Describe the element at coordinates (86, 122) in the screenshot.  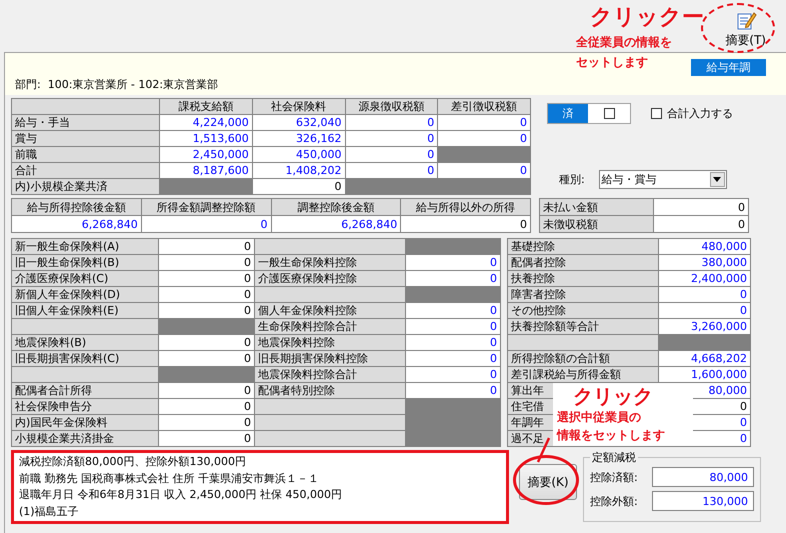
I see `row-label: 給与・手当` at that location.